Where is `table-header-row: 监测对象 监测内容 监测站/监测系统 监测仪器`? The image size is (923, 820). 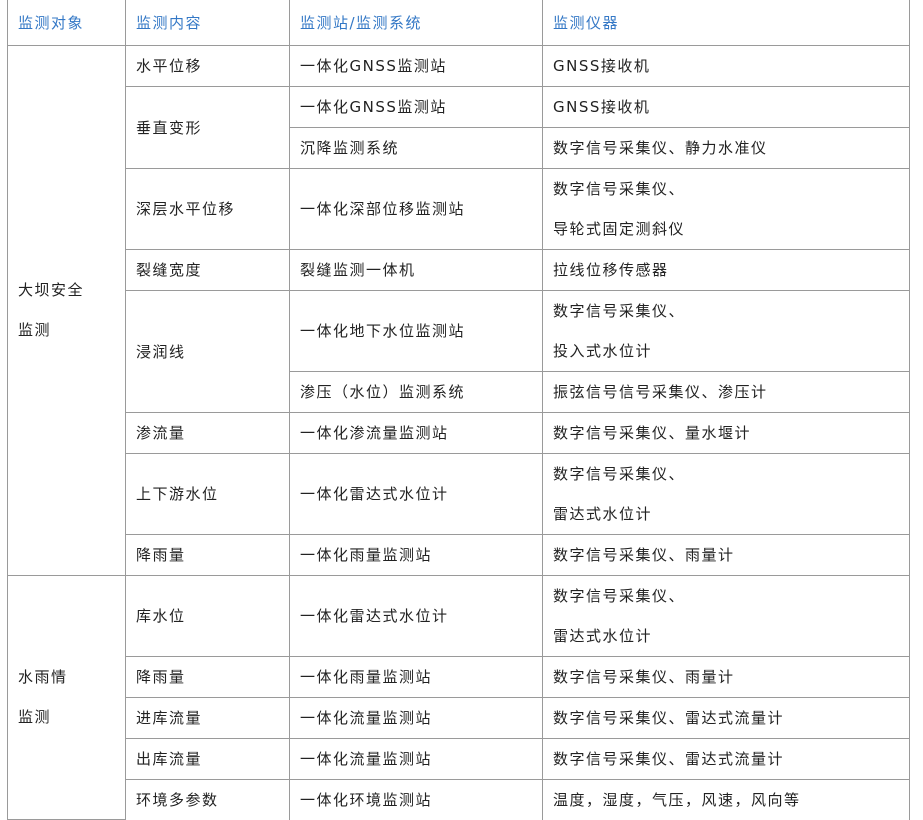 table-header-row: 监测对象 监测内容 监测站/监测系统 监测仪器 is located at coordinates (458, 23).